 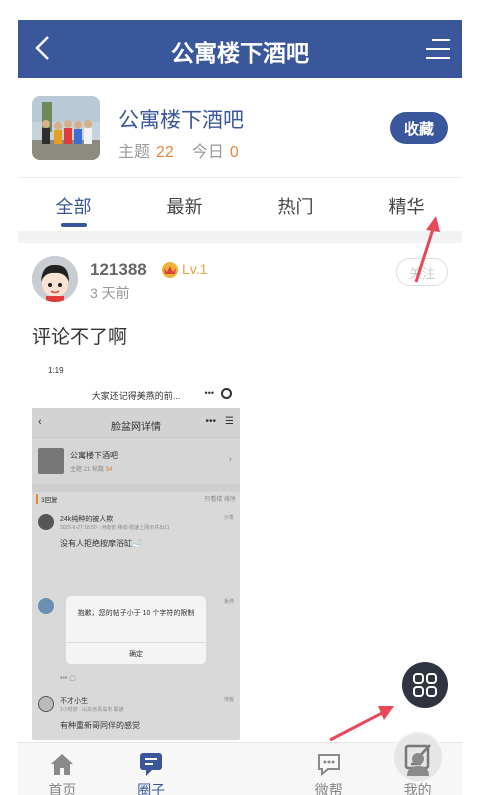 I want to click on annotation-arrow-fab, so click(x=361, y=724).